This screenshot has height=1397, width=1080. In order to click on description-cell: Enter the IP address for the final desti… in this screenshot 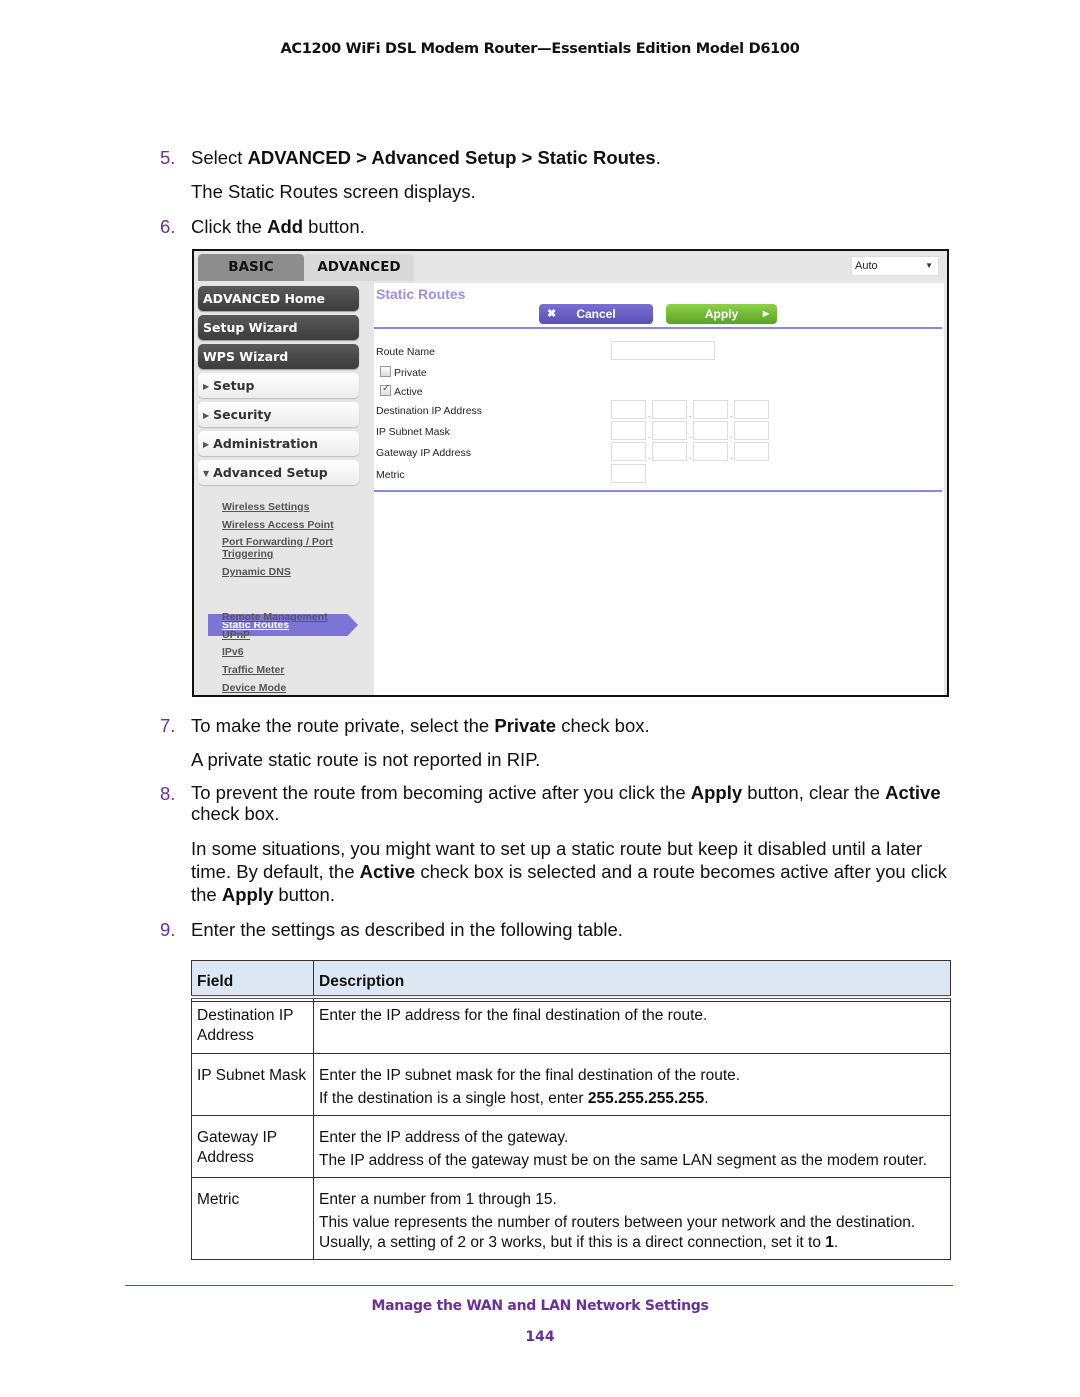, I will do `click(632, 1027)`.